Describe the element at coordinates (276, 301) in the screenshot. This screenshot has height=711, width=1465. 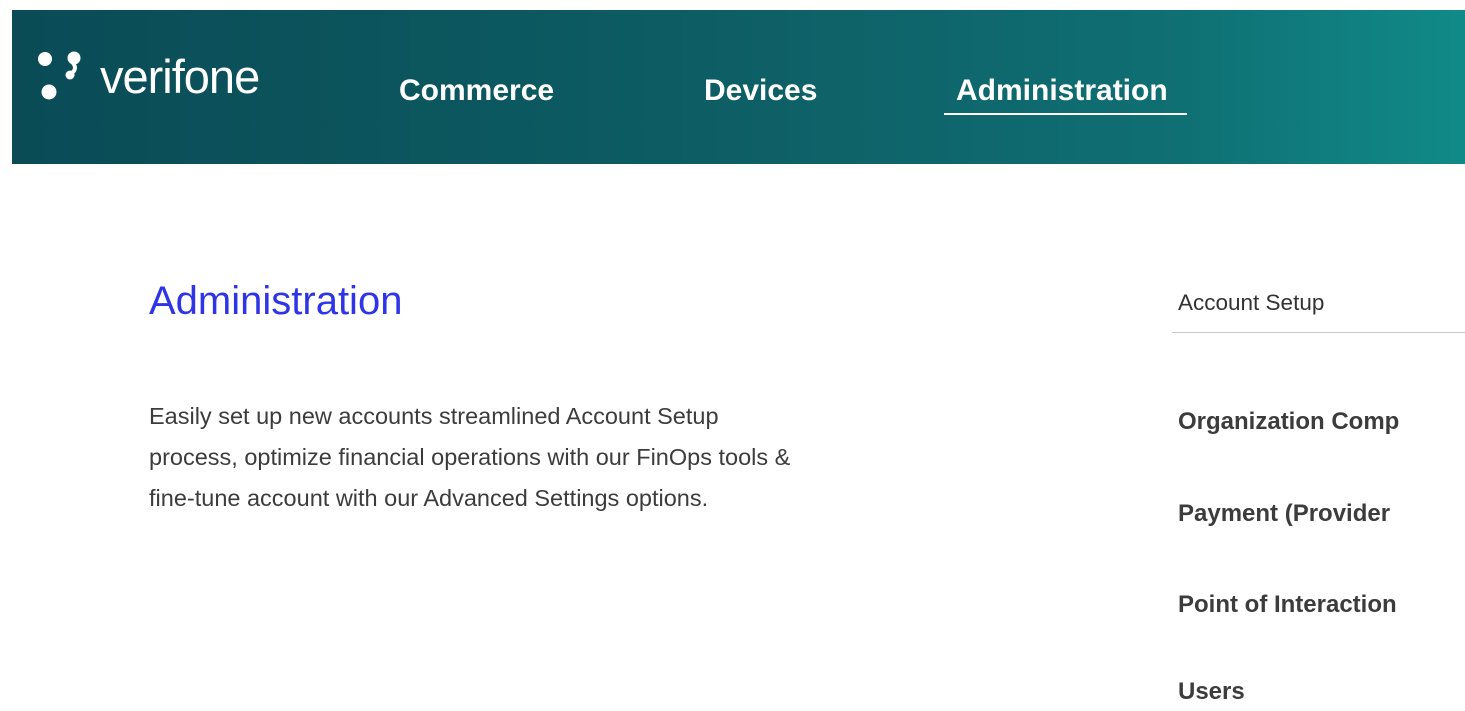
I see `page-title: Administration` at that location.